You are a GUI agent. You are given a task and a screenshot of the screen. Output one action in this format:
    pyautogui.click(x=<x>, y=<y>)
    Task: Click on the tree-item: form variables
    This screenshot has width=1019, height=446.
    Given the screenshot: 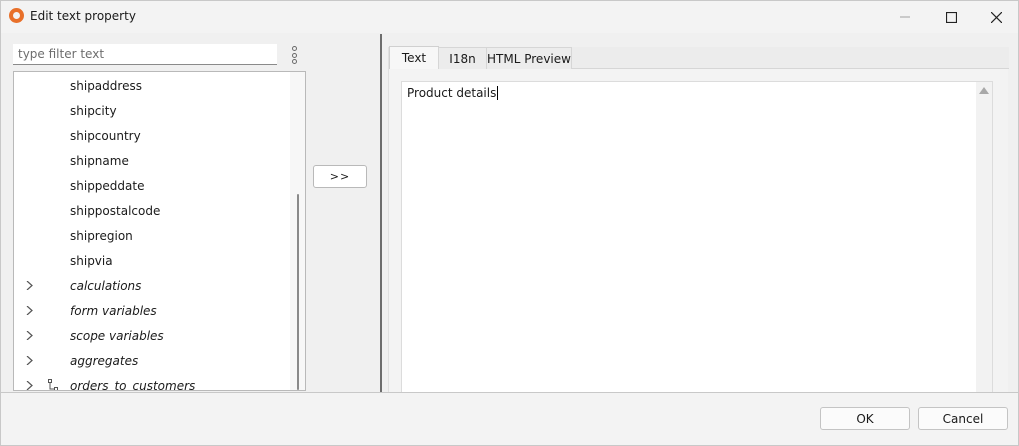 What is the action you would take?
    pyautogui.click(x=152, y=310)
    